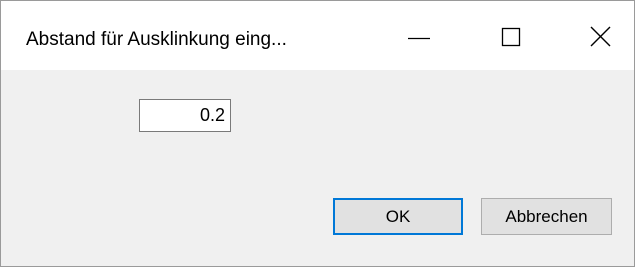  I want to click on minimize-icon, so click(419, 38).